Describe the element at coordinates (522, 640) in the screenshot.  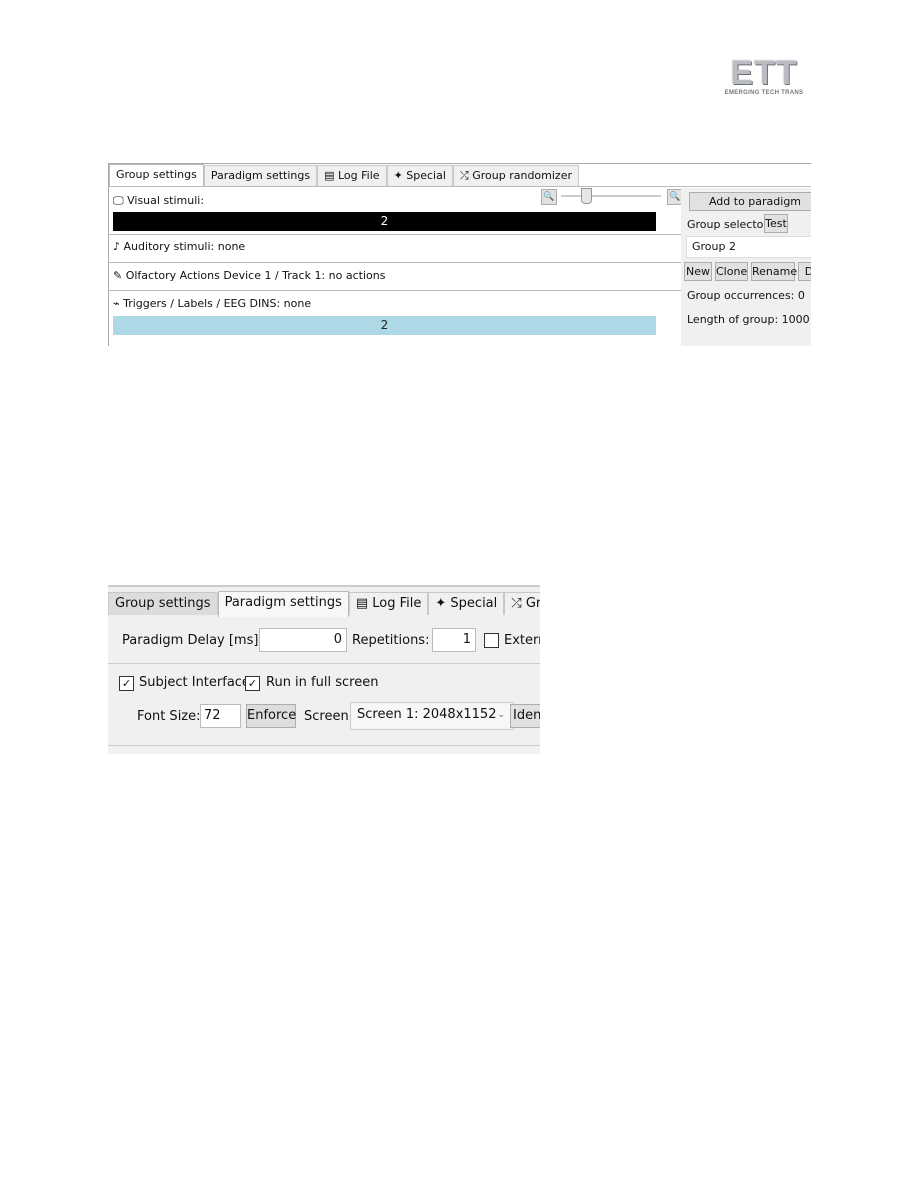
I see `external-label: Extern` at that location.